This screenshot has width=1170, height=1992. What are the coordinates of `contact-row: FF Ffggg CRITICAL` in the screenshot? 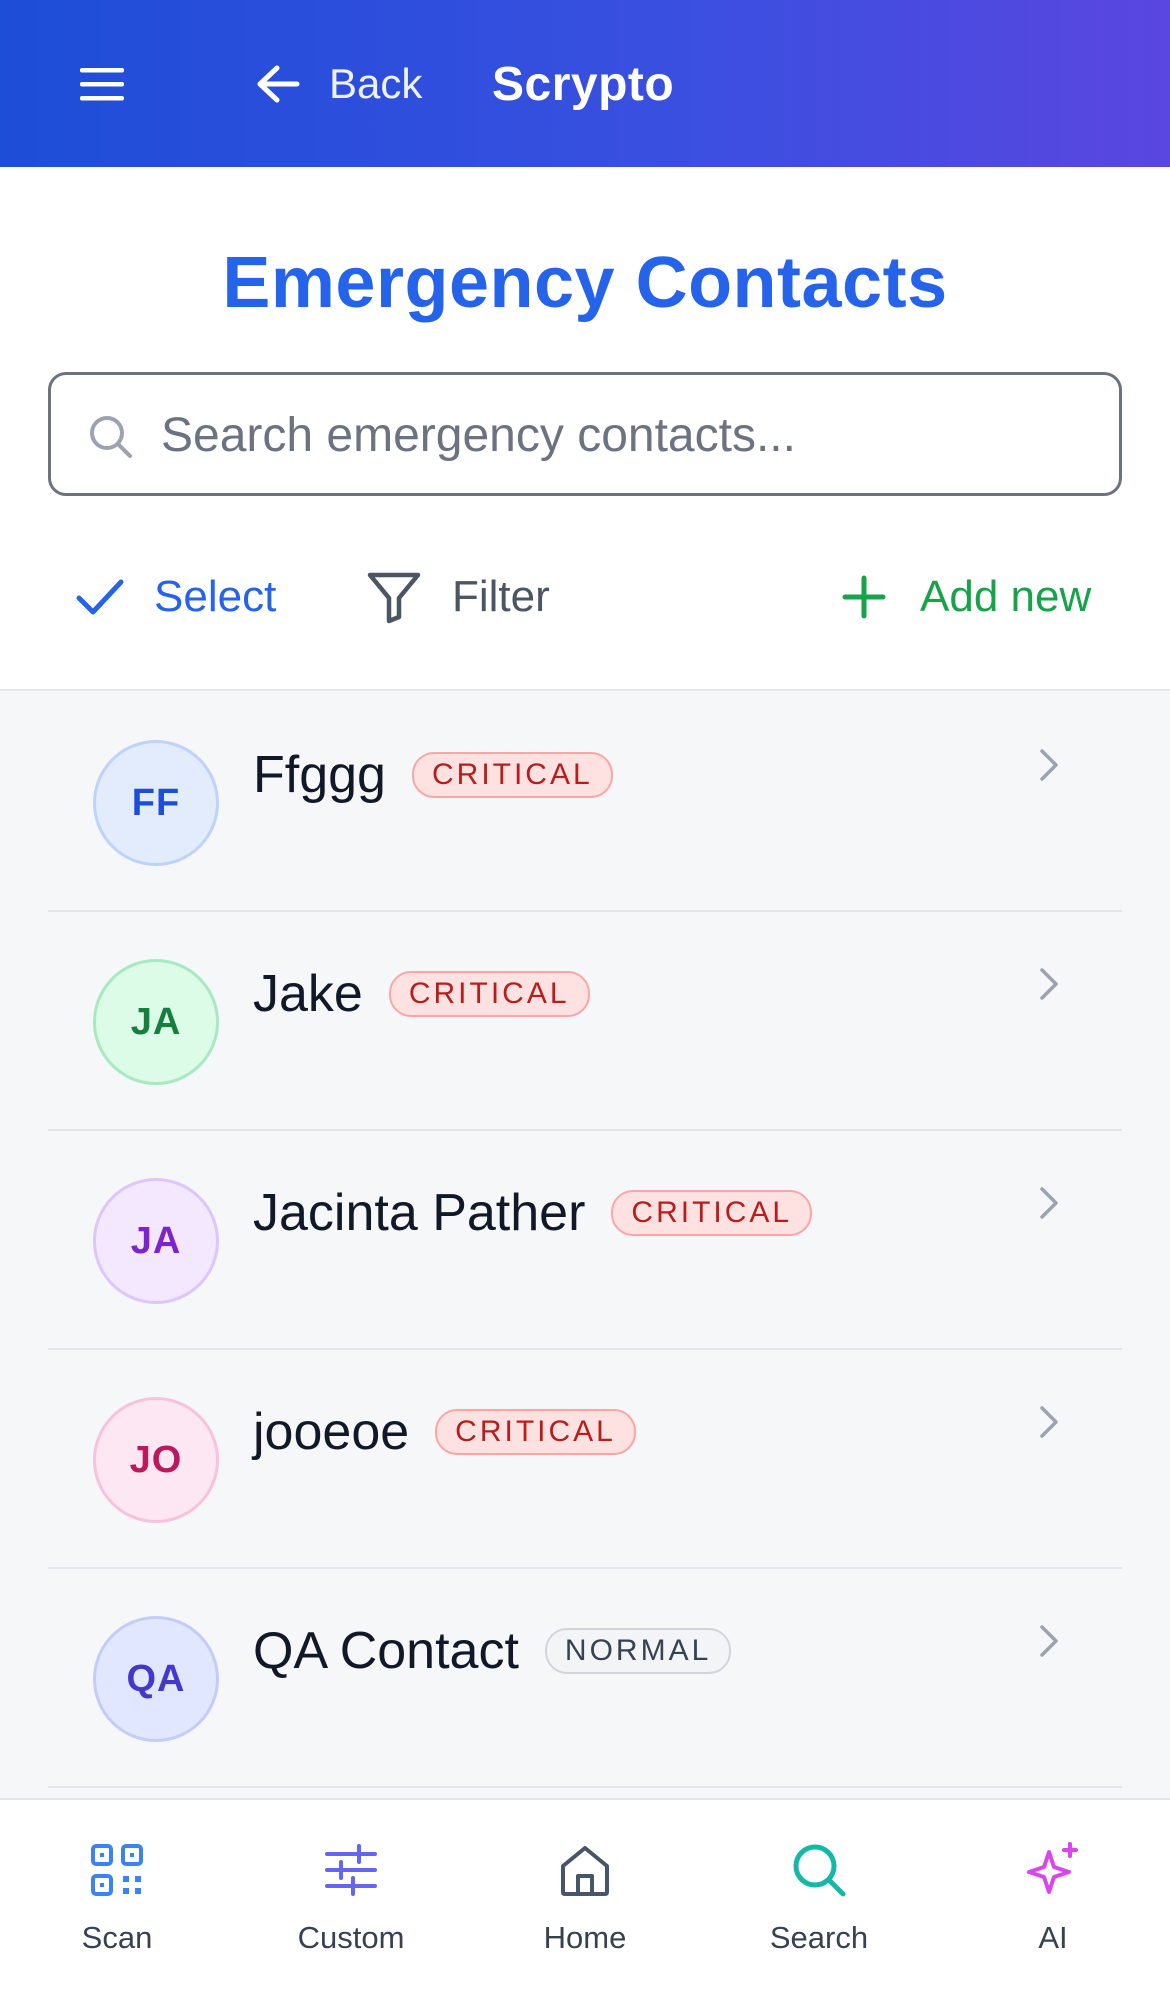 It's located at (585, 802).